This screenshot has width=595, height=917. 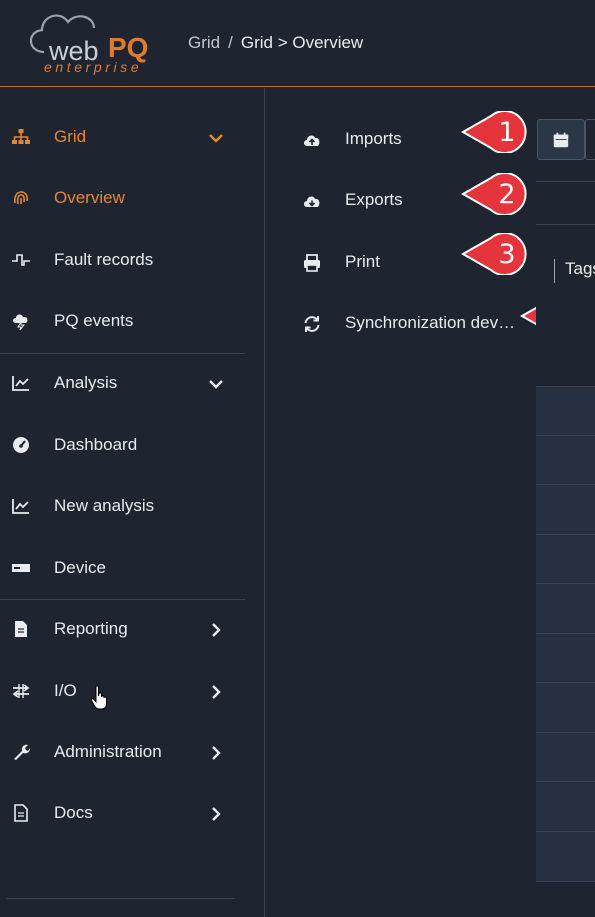 I want to click on sidebar-bottom-divider, so click(x=120, y=898).